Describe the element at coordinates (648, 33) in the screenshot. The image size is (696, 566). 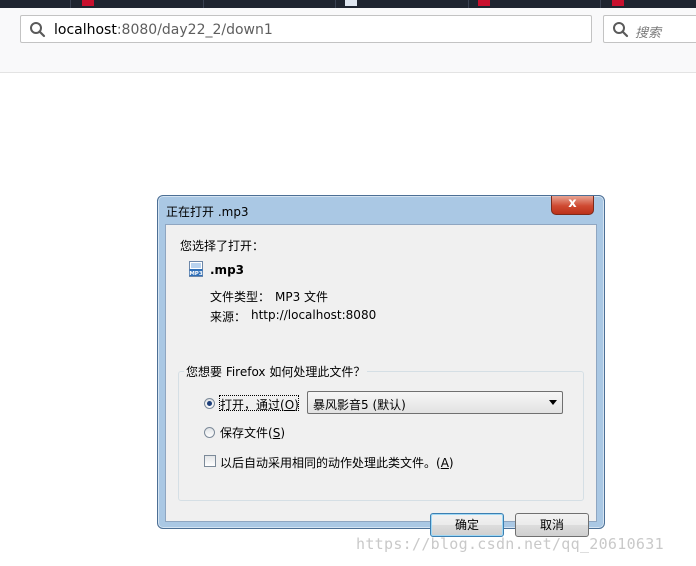
I see `search-placeholder: 搜索` at that location.